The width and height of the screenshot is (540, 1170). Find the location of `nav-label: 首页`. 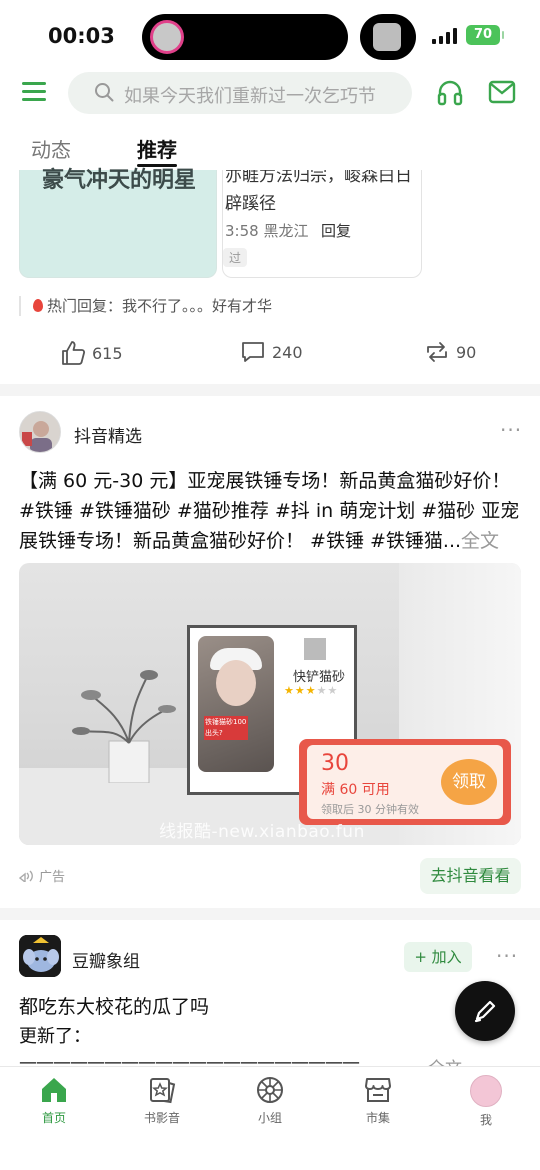

nav-label: 首页 is located at coordinates (53, 1118).